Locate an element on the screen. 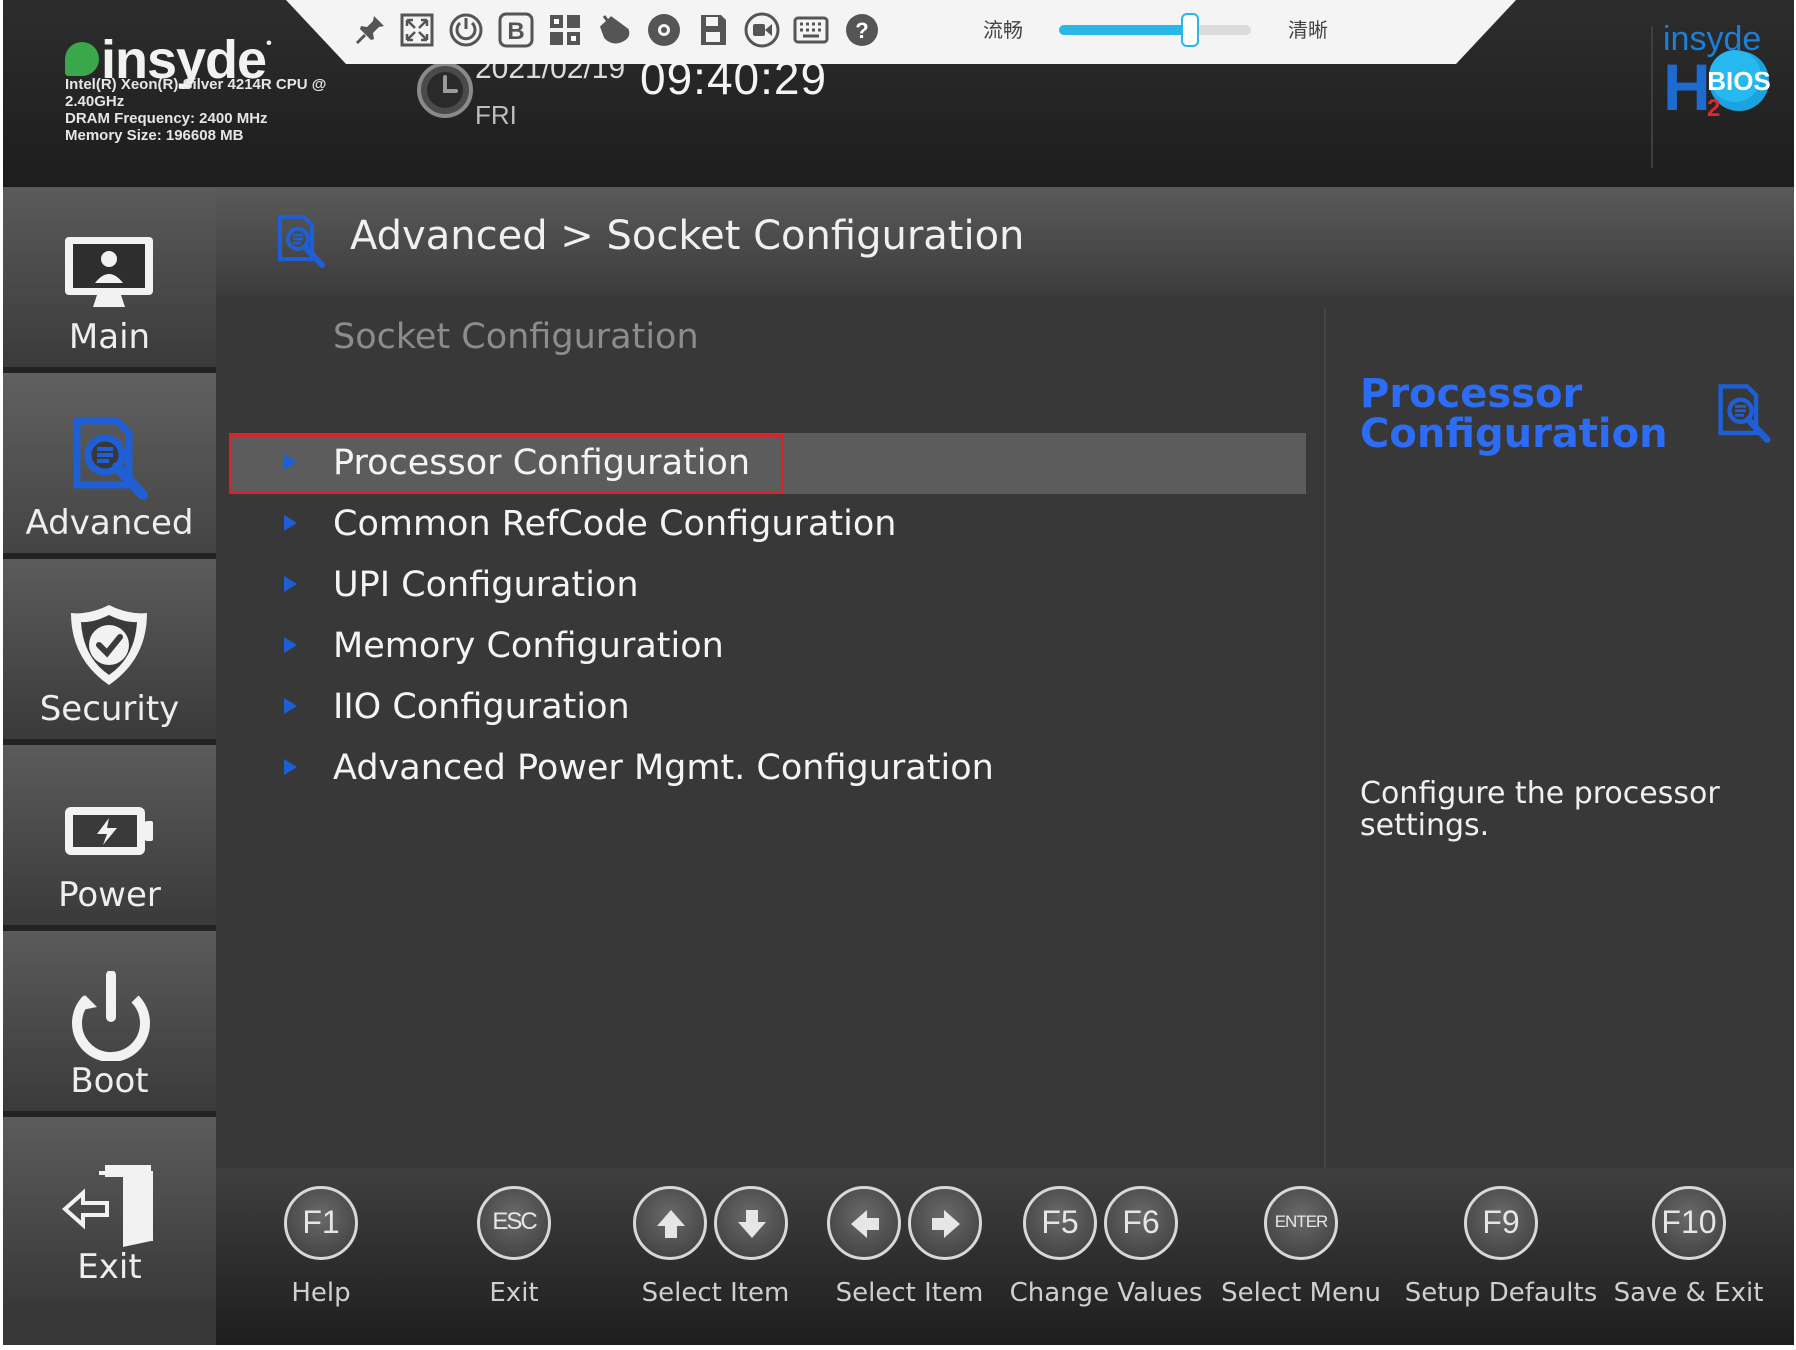 The height and width of the screenshot is (1350, 1796). key-caption: Exit is located at coordinates (514, 1293).